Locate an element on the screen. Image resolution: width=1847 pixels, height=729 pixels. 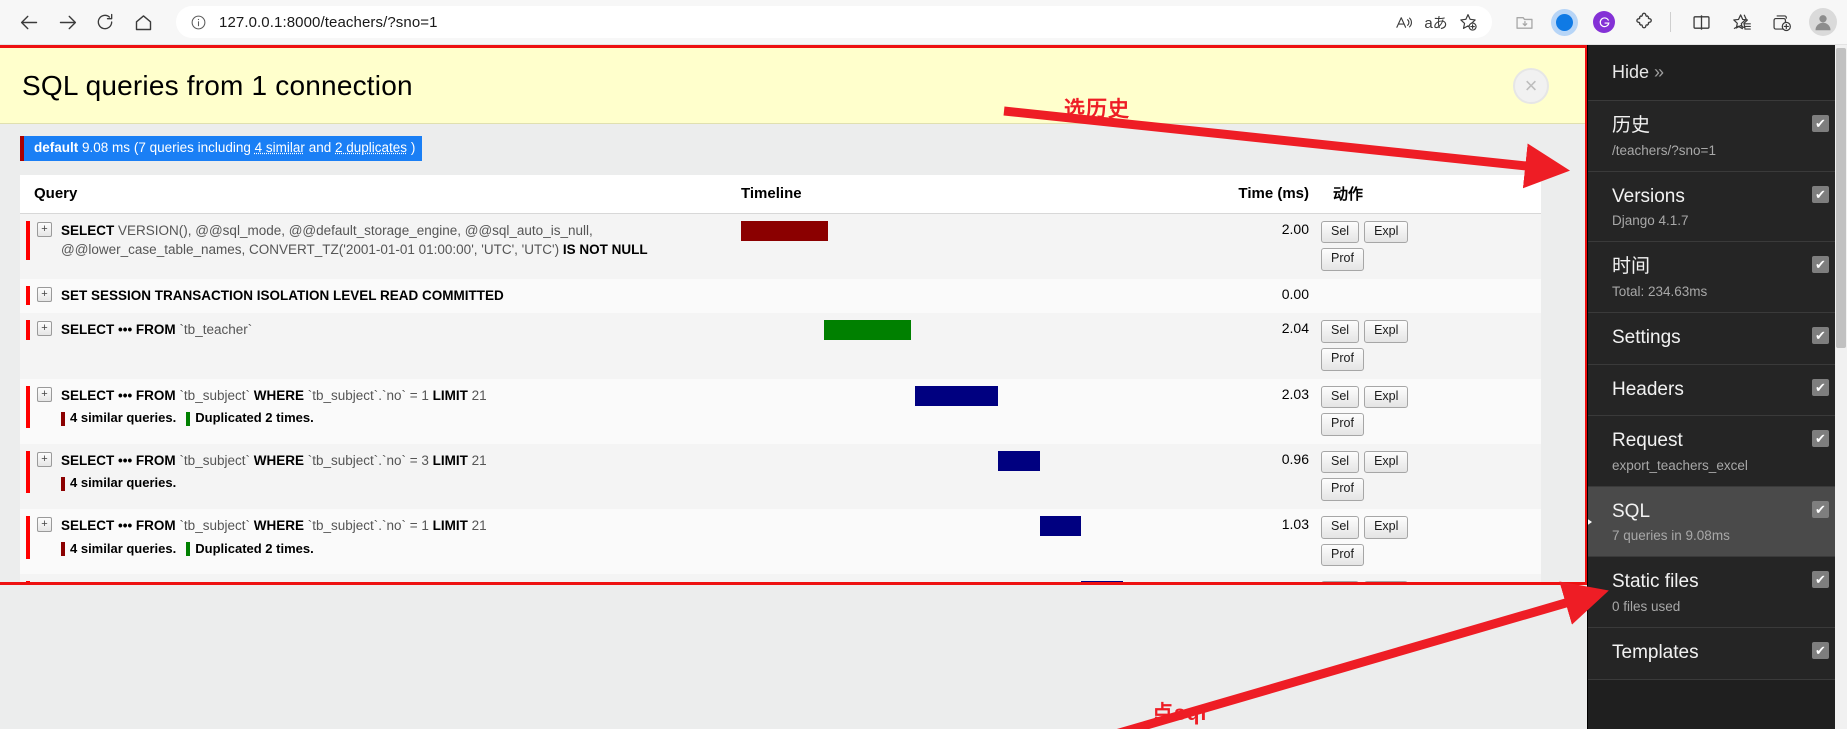
column-header-timeline: Timeline is located at coordinates (930, 194).